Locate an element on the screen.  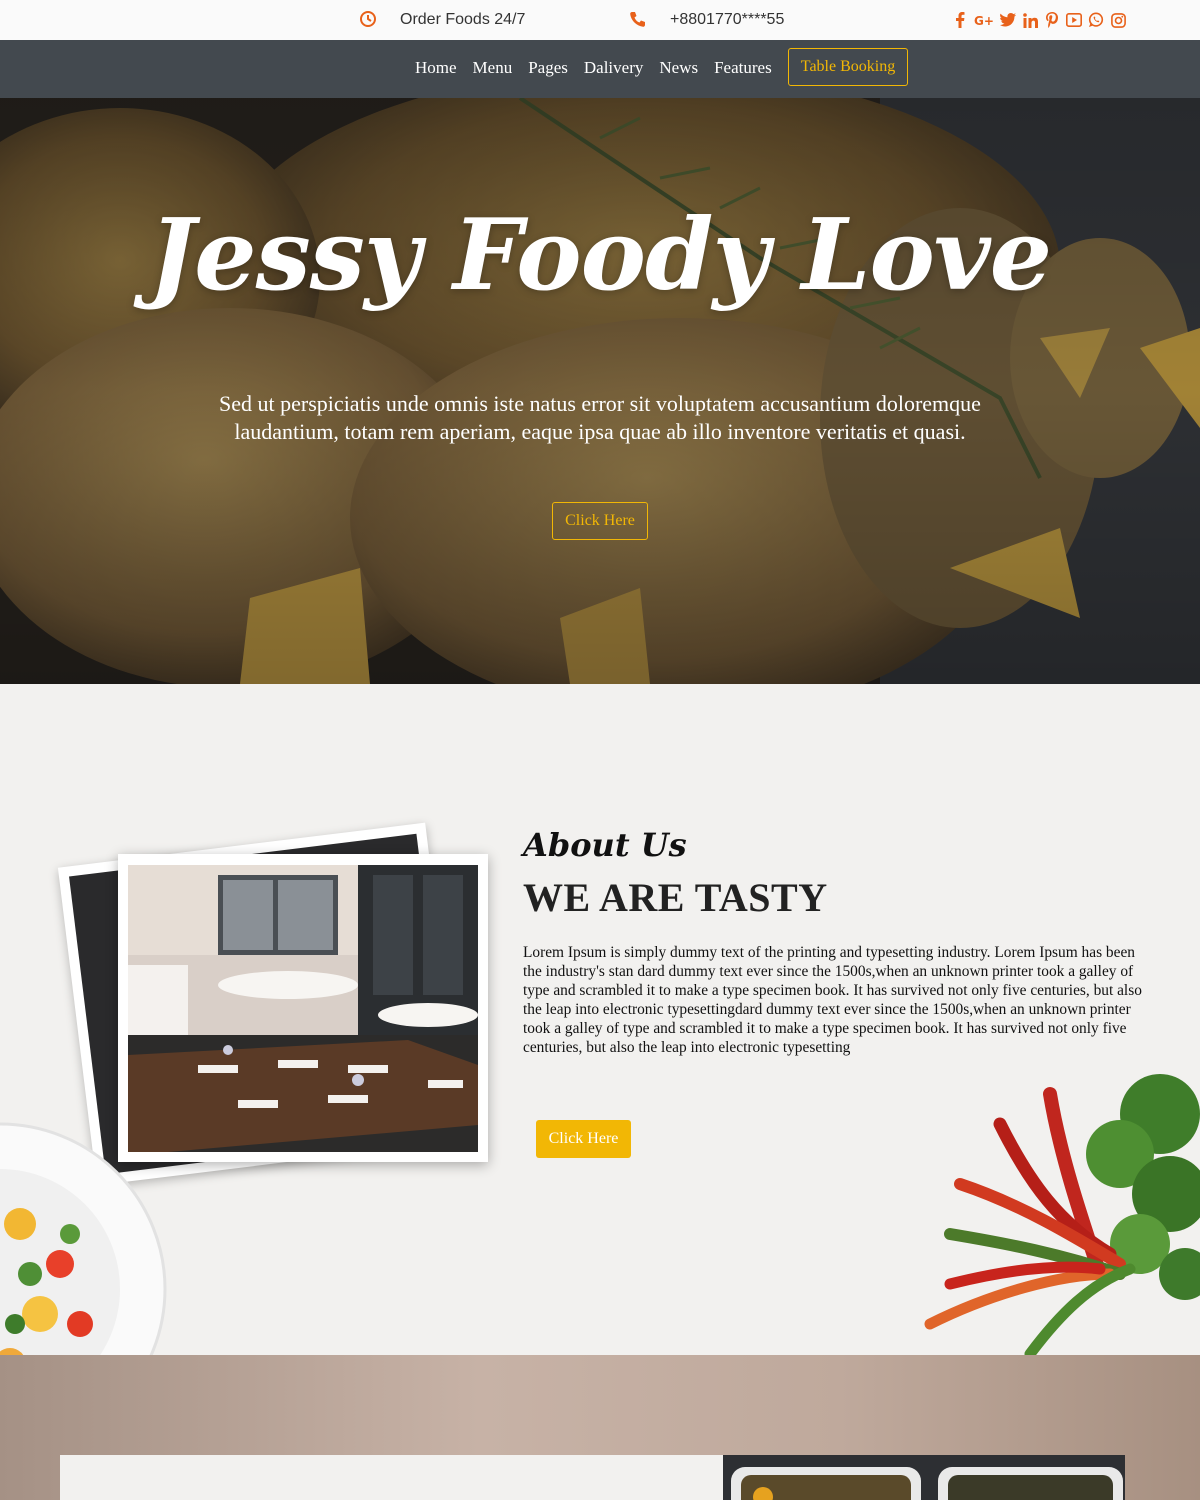
next-section-preview is located at coordinates (600, 1427).